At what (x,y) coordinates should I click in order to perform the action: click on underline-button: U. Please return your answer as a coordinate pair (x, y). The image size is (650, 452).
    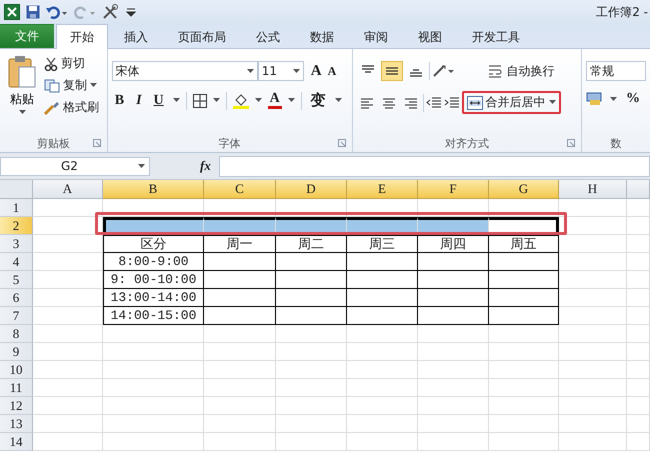
    Looking at the image, I should click on (158, 100).